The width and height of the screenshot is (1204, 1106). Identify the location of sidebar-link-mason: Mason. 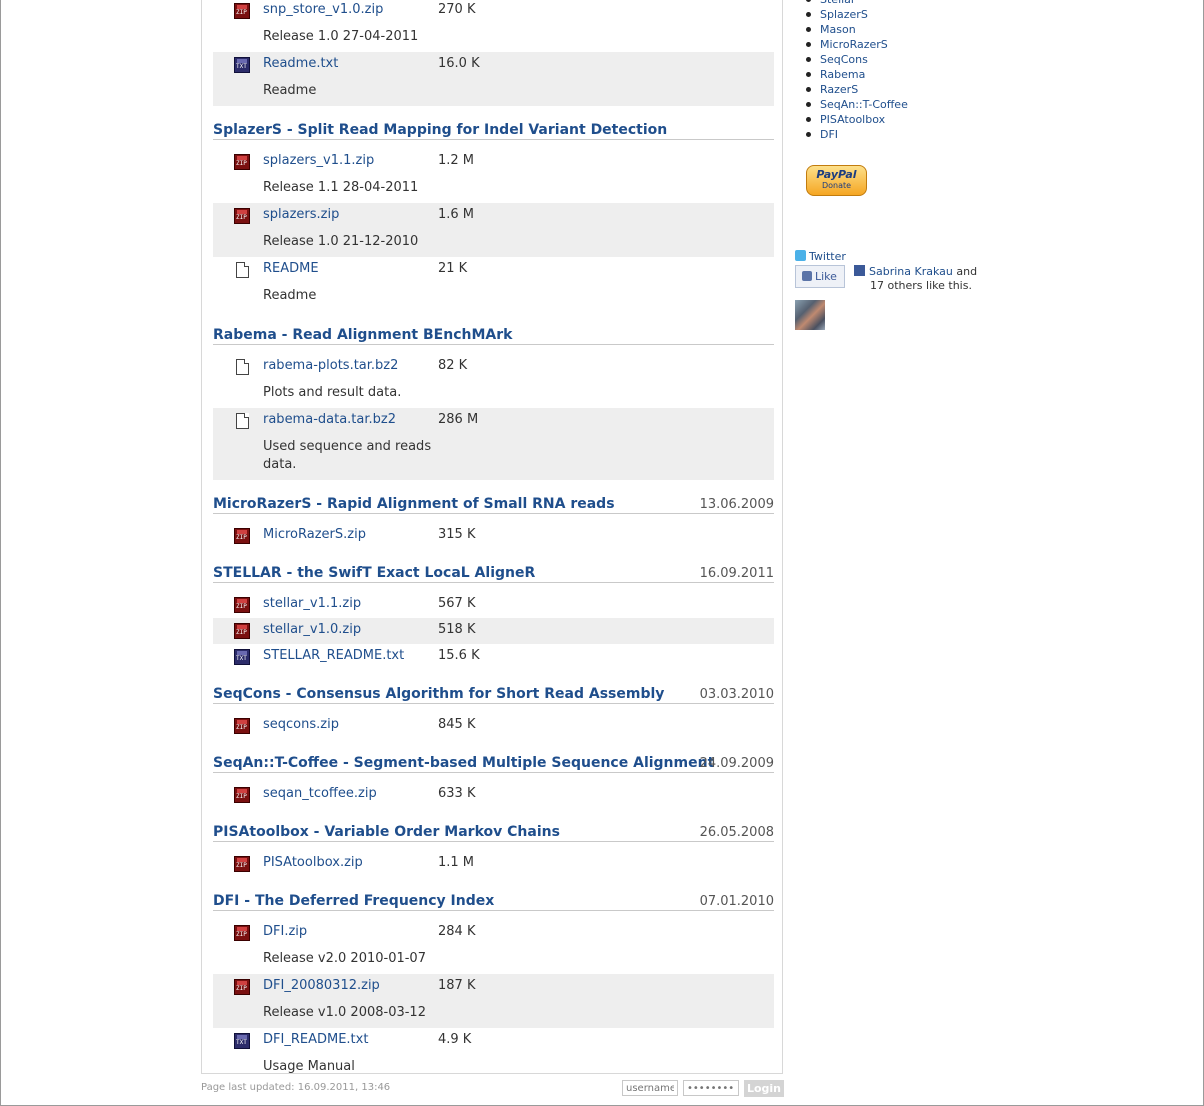
(857, 29).